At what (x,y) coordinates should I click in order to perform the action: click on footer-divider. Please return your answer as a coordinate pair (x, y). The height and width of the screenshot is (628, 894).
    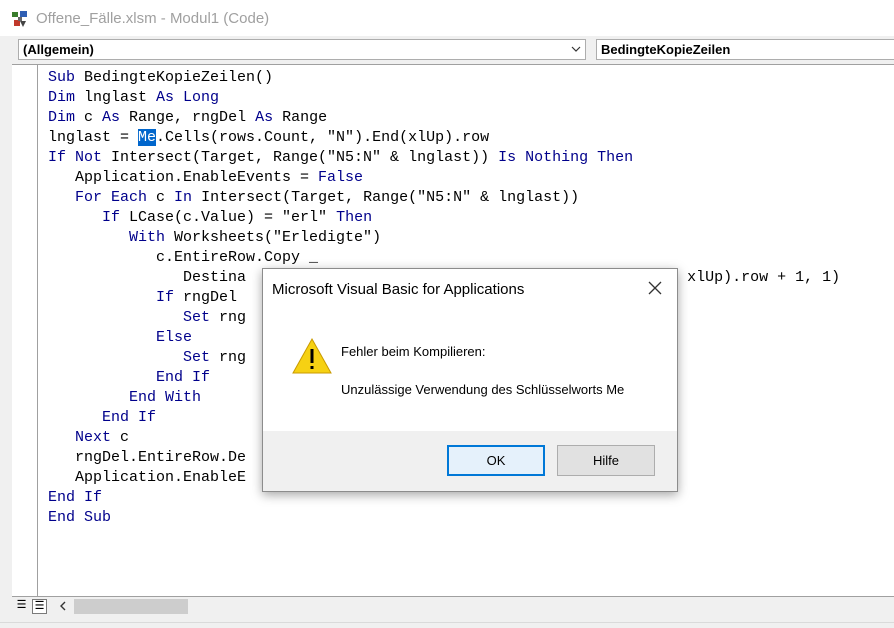
    Looking at the image, I should click on (447, 622).